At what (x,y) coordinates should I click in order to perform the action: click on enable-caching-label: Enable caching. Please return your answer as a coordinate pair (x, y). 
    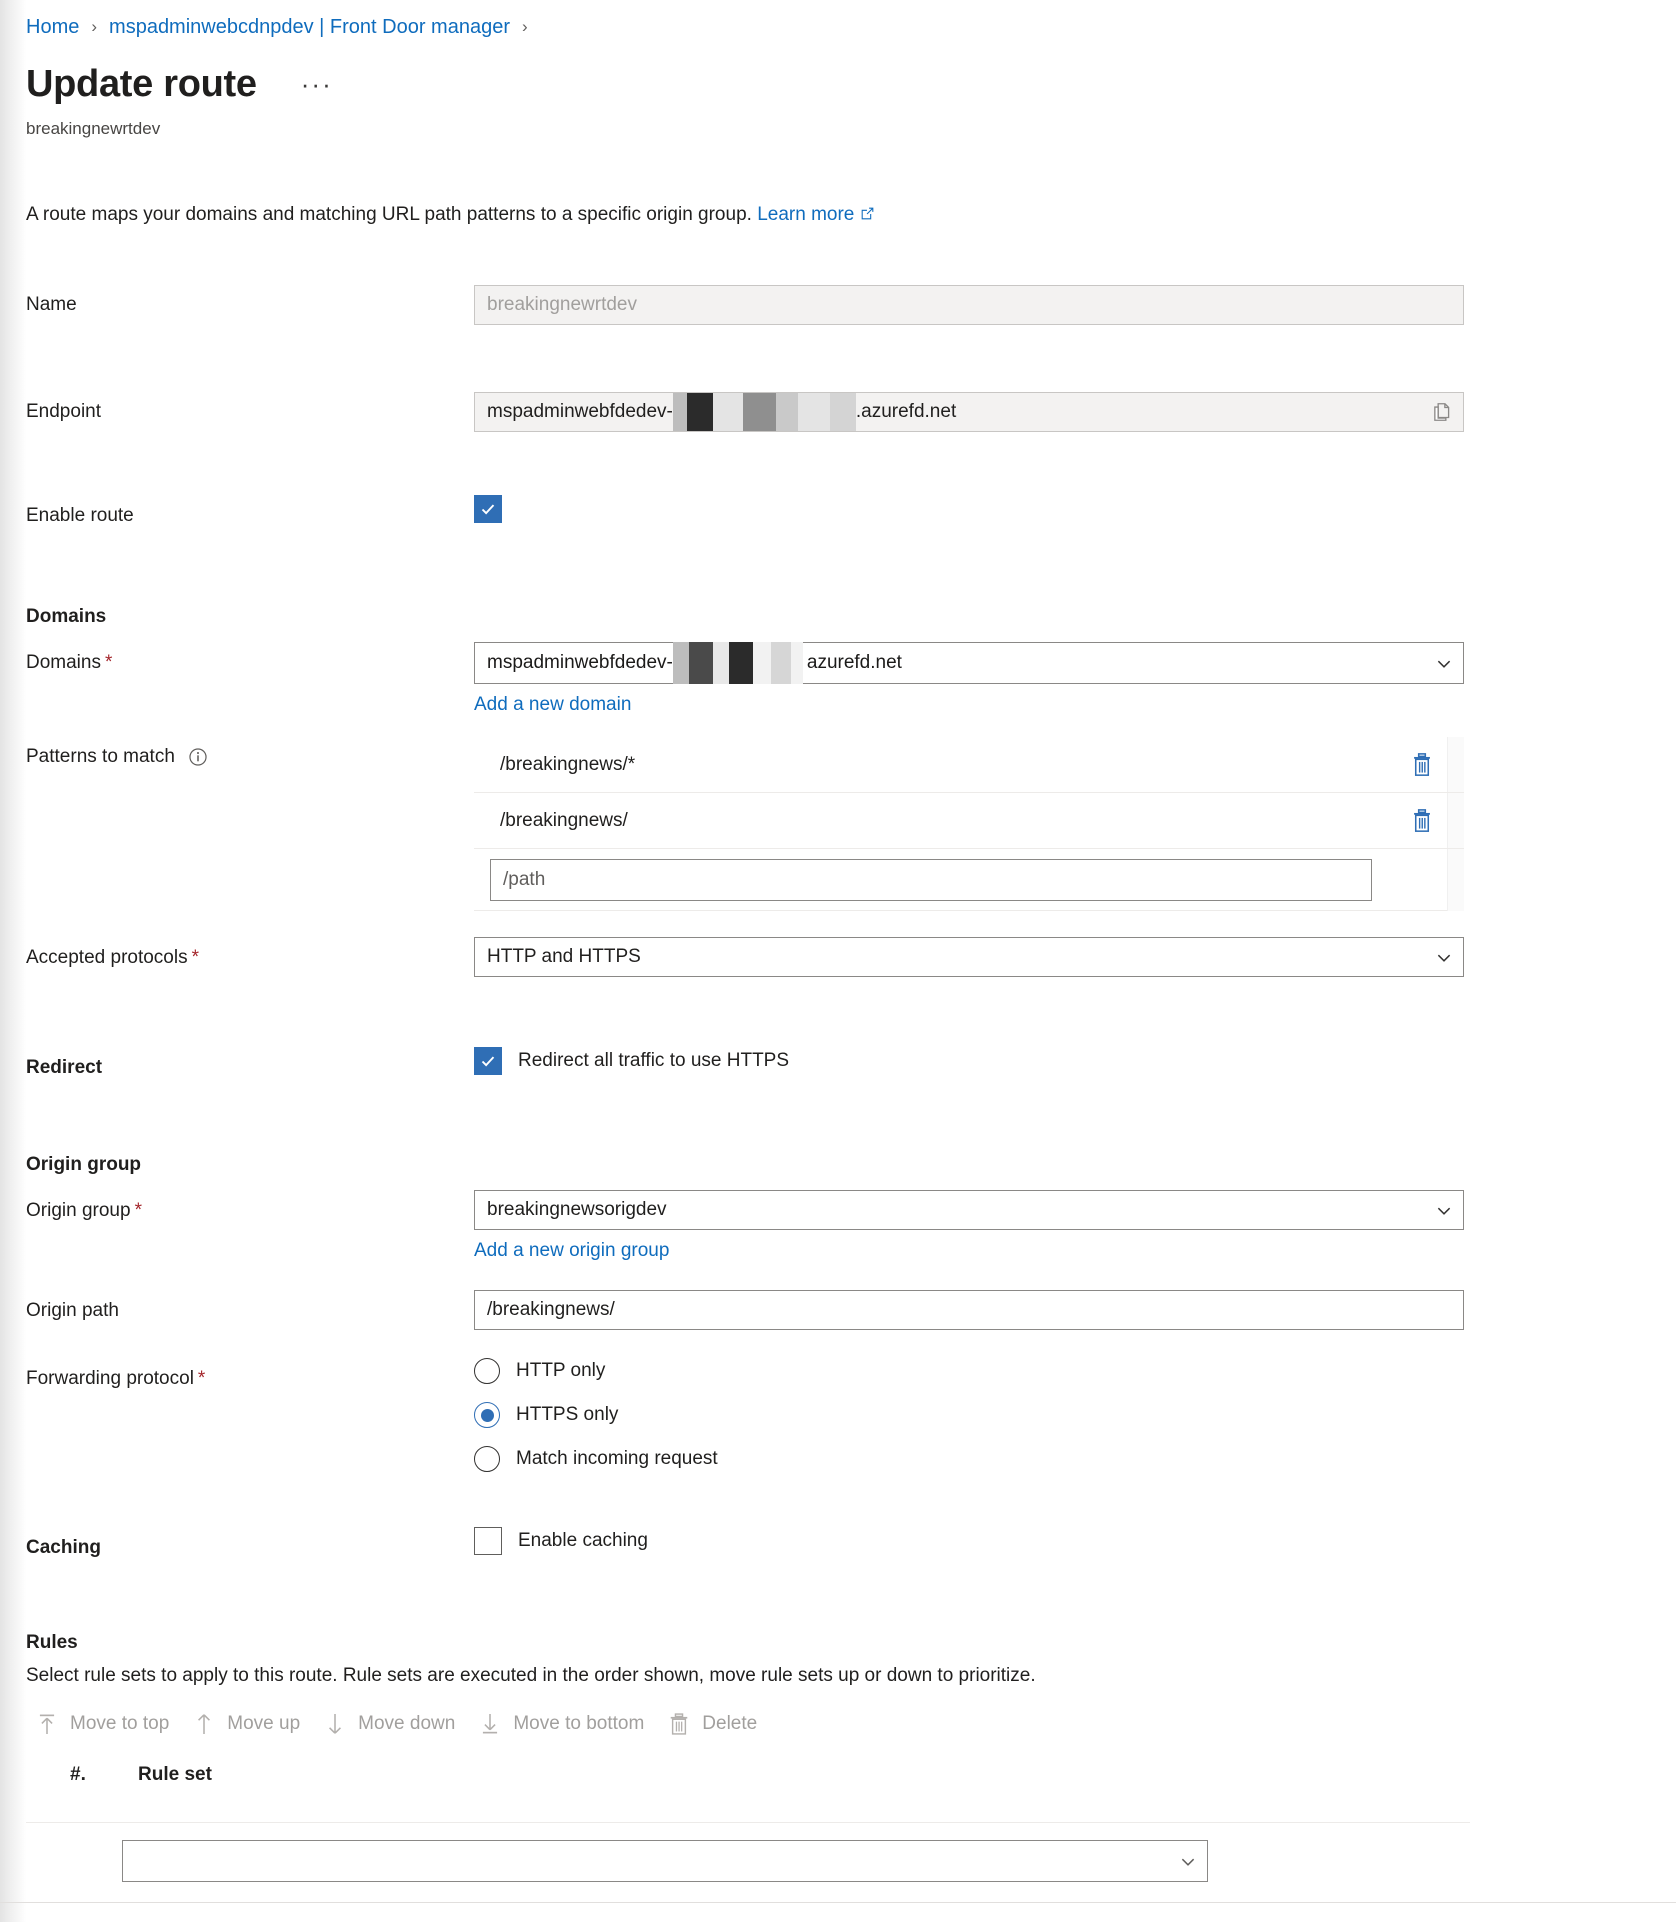
    Looking at the image, I should click on (583, 1541).